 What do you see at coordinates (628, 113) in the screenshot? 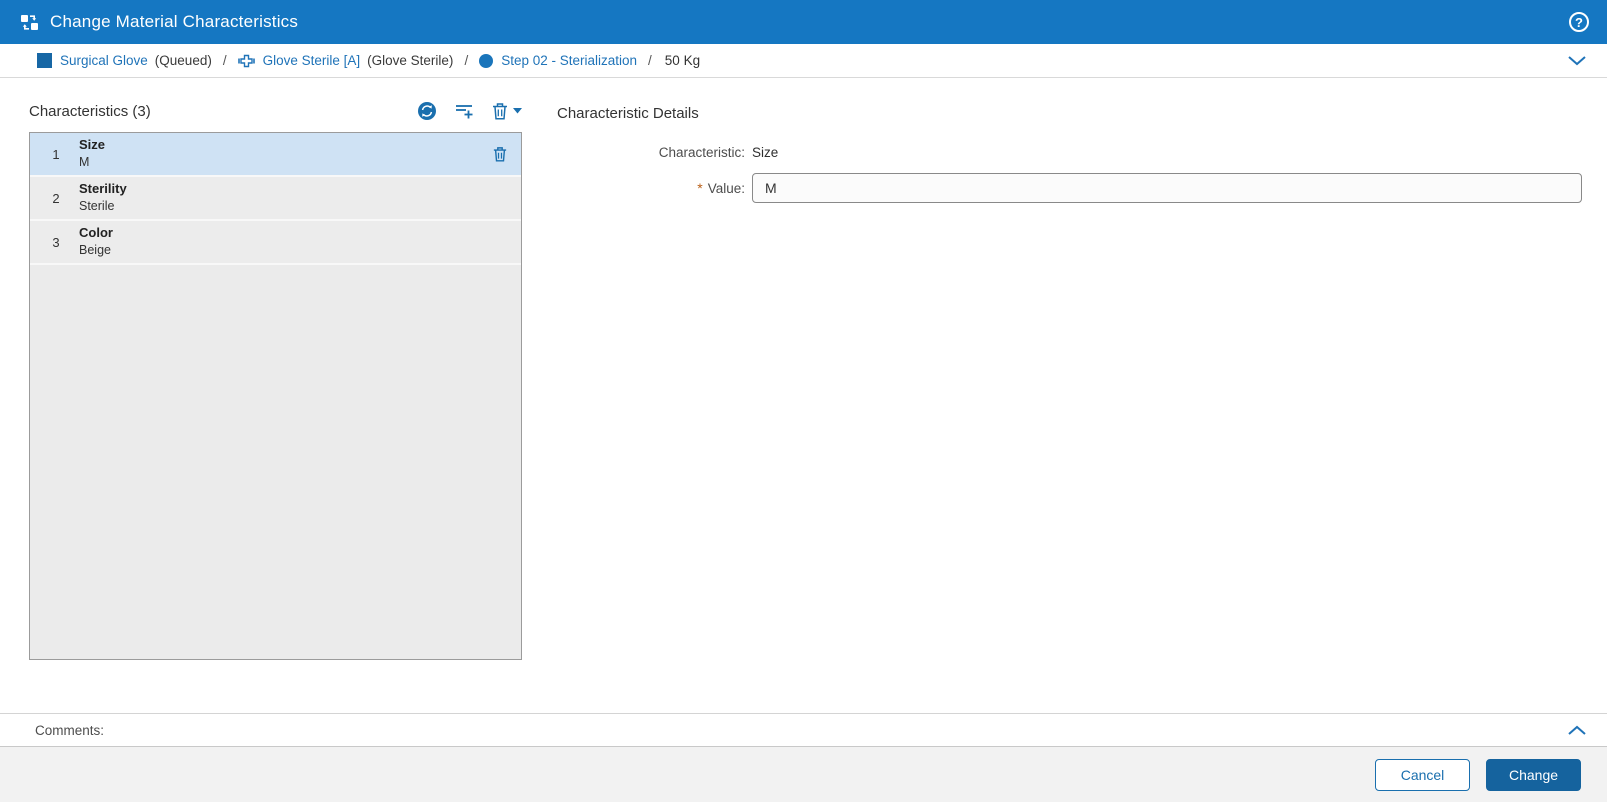
I see `details-title: Characteristic Details` at bounding box center [628, 113].